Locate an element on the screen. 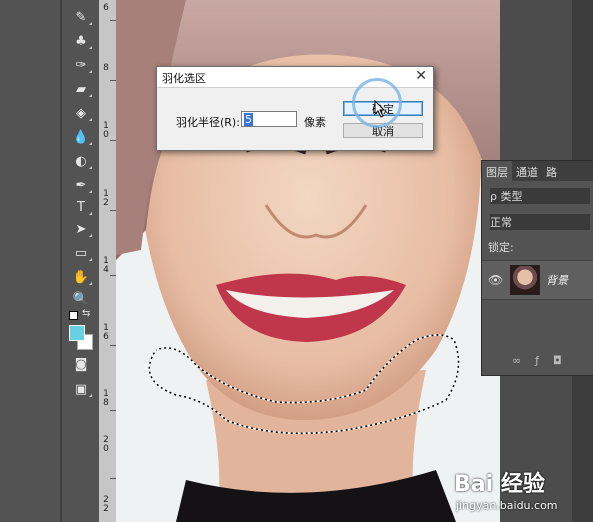 Image resolution: width=593 pixels, height=522 pixels. tab-paths: 路 is located at coordinates (551, 171).